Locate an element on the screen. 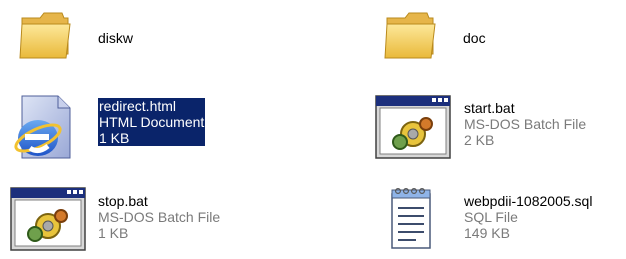 This screenshot has width=626, height=259. file-item-stop-bat: stop.bat MS-DOS Batch File 1 KB is located at coordinates (131, 221).